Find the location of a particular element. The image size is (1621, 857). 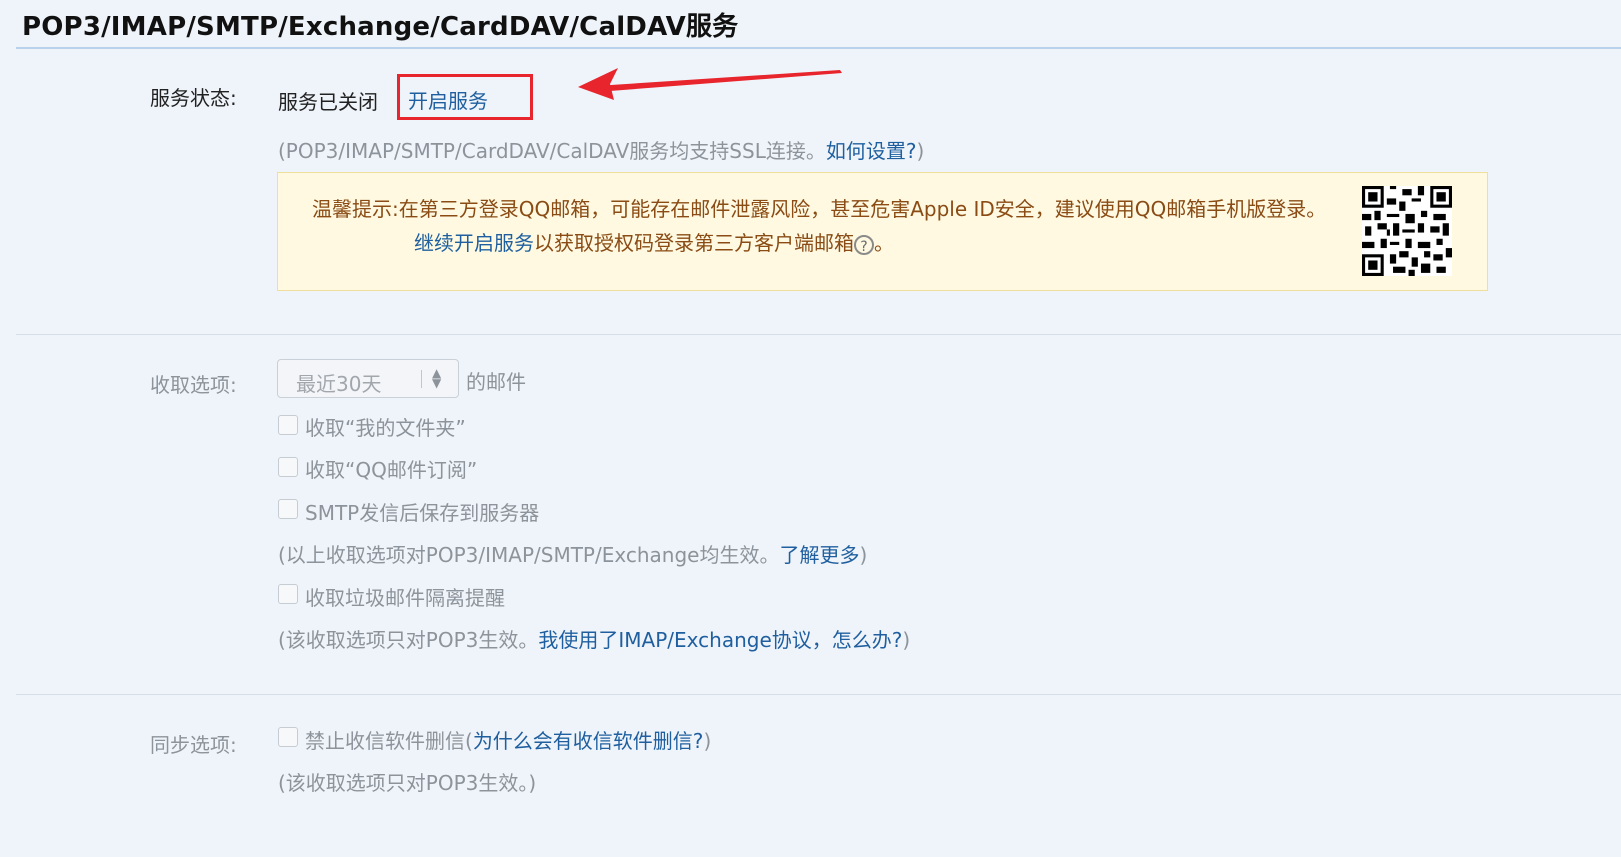

title-divider is located at coordinates (818, 48).